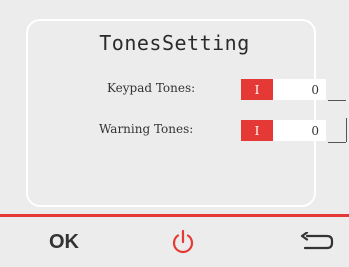 The width and height of the screenshot is (349, 267). I want to click on dialog-title: TonesSetting, so click(174, 43).